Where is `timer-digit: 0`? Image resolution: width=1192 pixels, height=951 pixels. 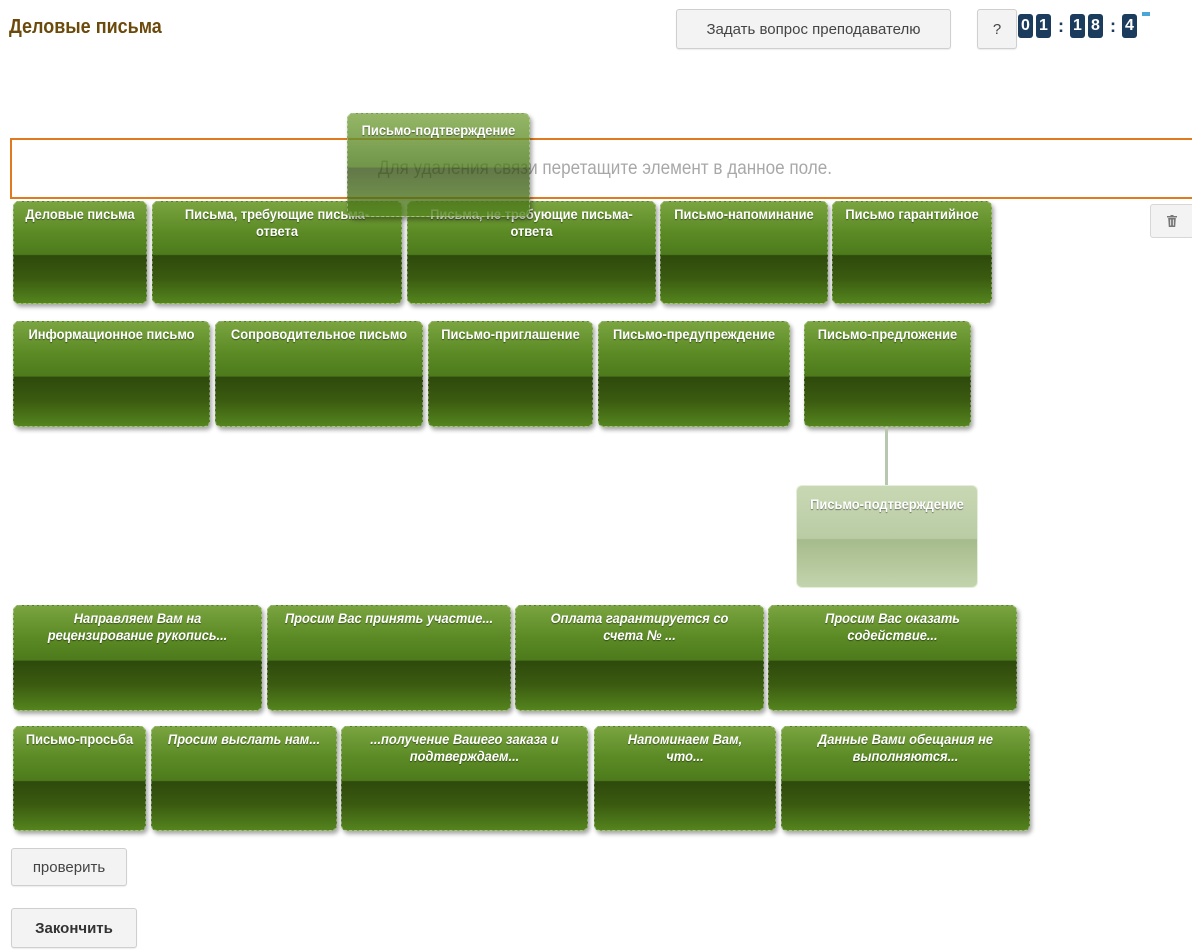 timer-digit: 0 is located at coordinates (1025, 26).